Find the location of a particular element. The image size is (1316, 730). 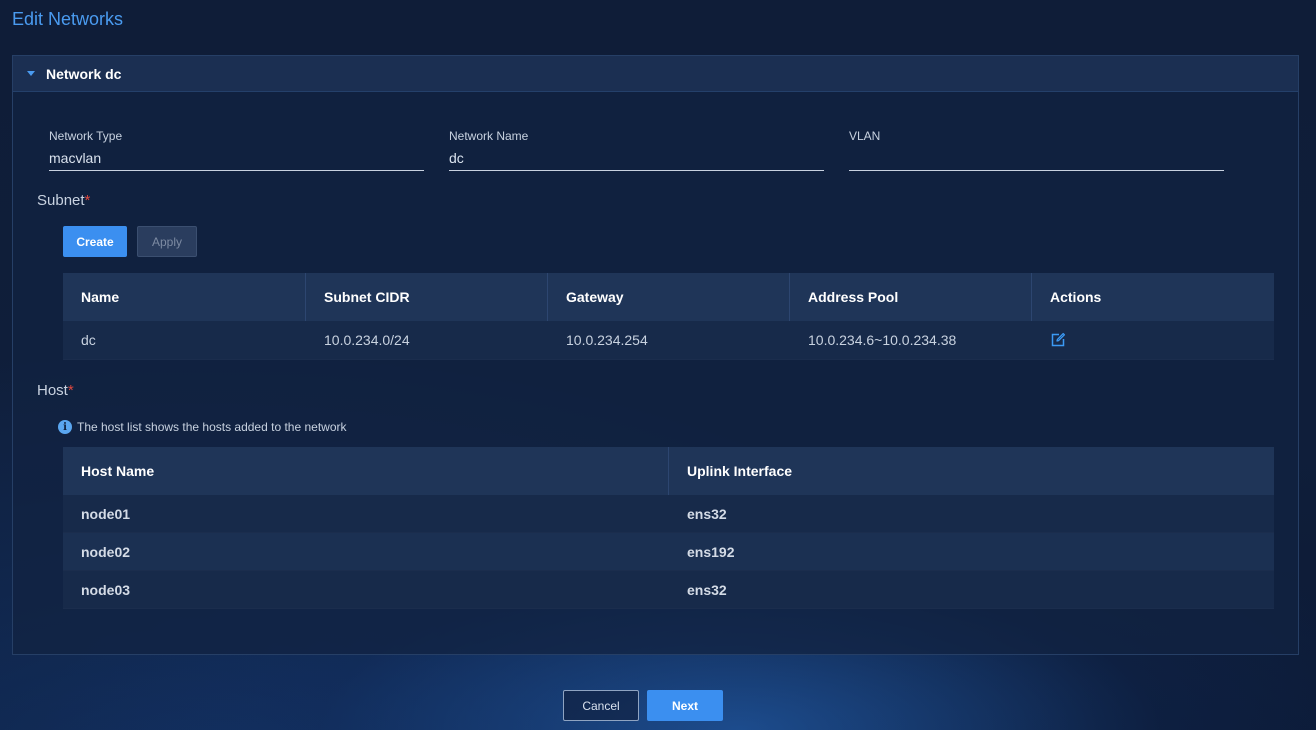

page-title: Edit Networks is located at coordinates (68, 19).